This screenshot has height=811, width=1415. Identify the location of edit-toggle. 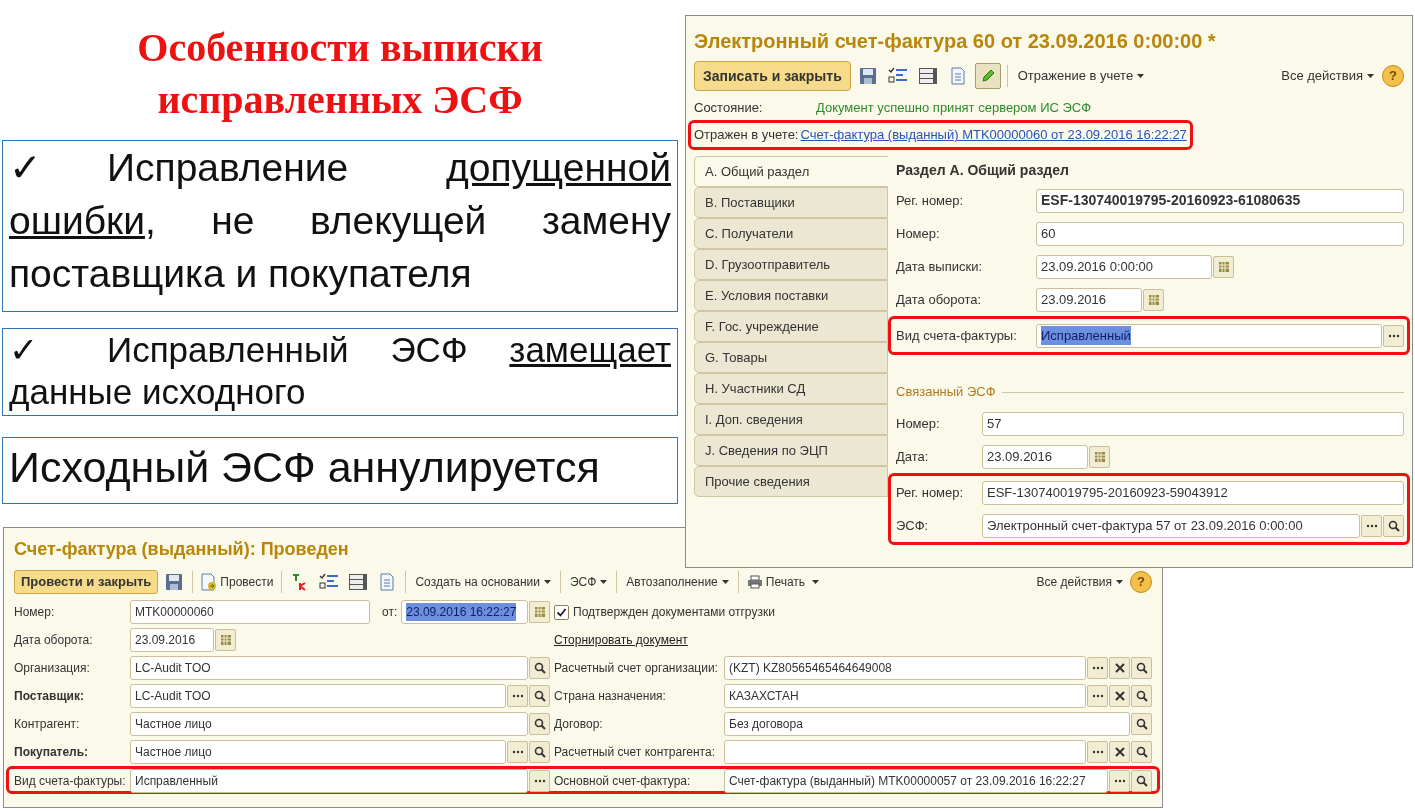
(987, 76).